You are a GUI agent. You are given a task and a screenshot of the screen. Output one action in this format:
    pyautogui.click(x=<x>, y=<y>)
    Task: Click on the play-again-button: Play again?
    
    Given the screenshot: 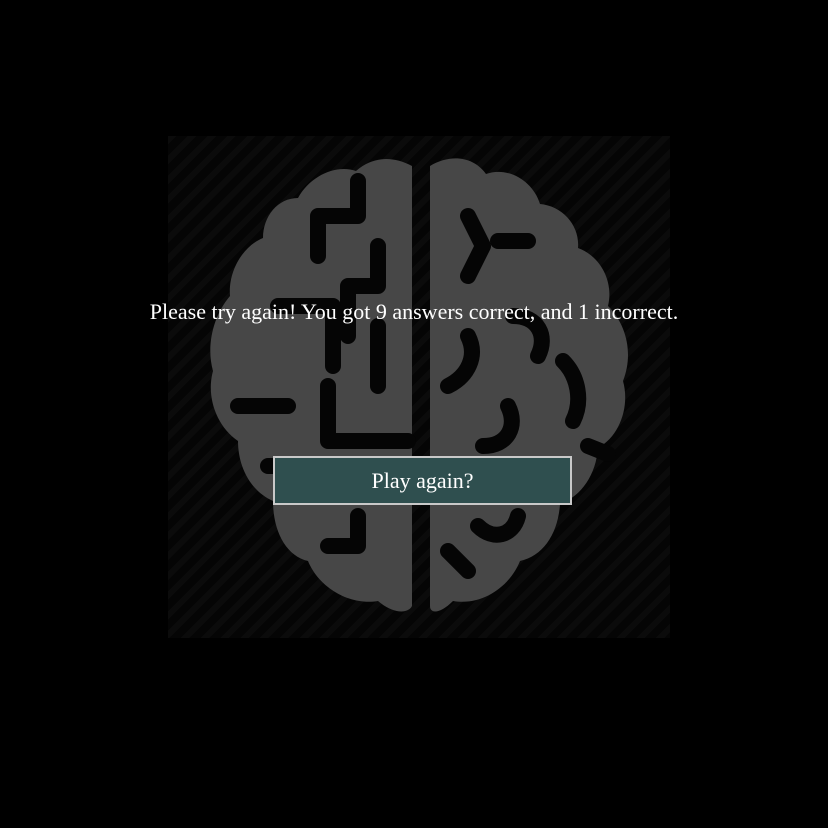 What is the action you would take?
    pyautogui.click(x=422, y=480)
    